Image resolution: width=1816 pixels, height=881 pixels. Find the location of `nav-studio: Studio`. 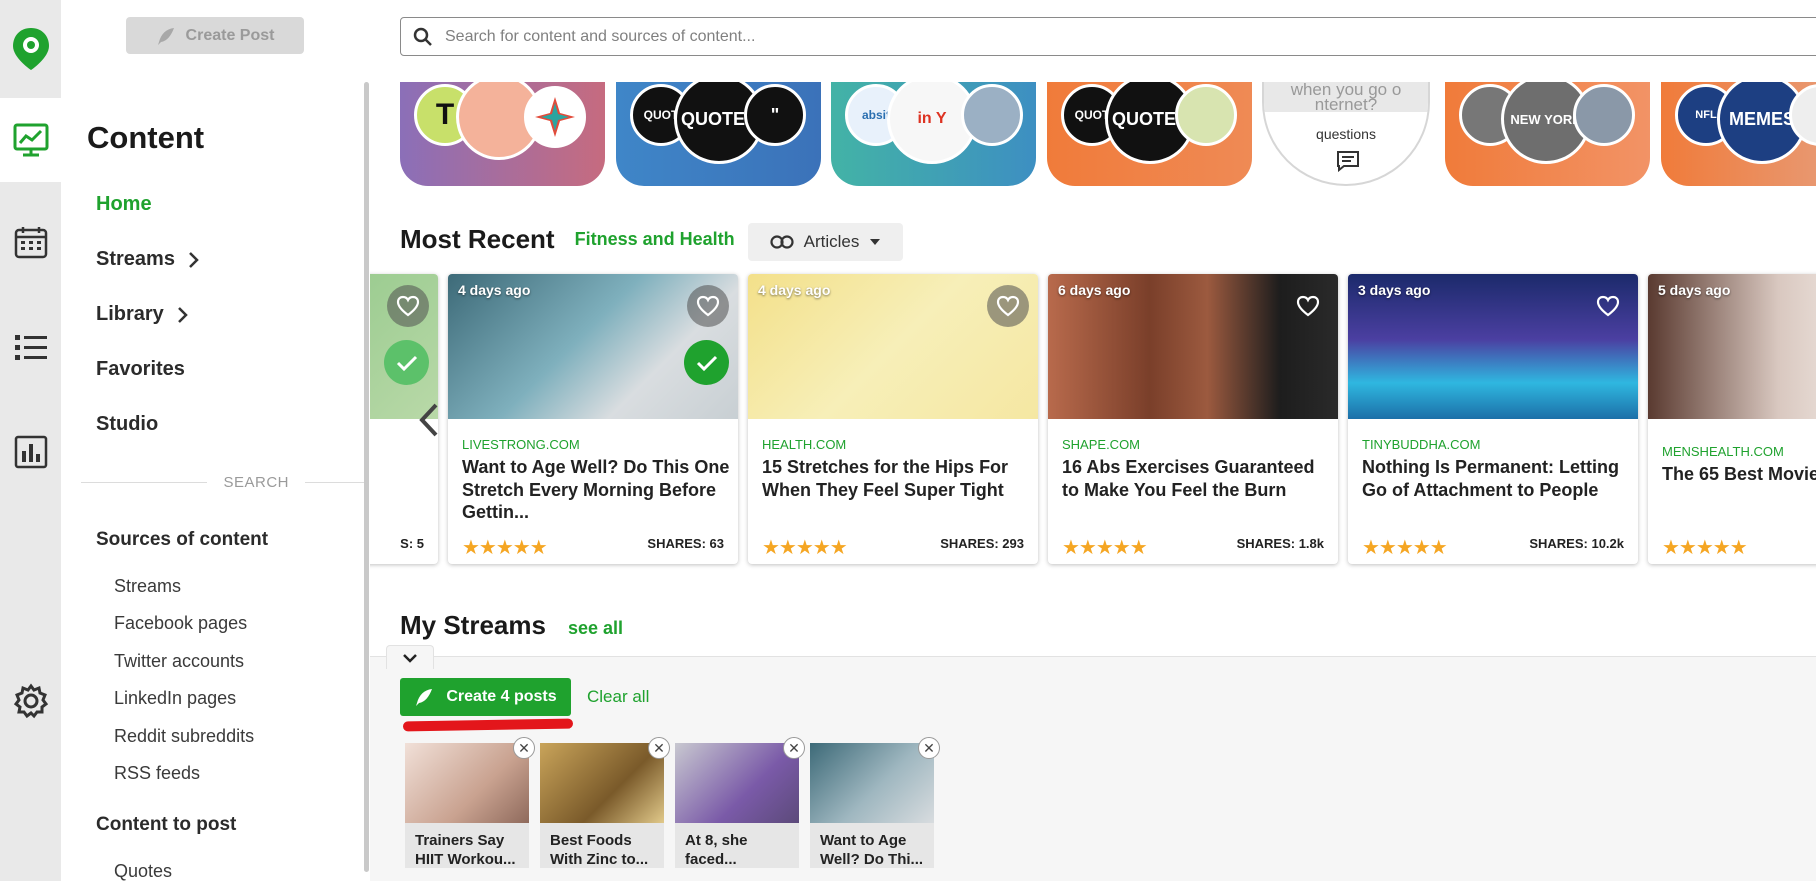

nav-studio: Studio is located at coordinates (127, 424).